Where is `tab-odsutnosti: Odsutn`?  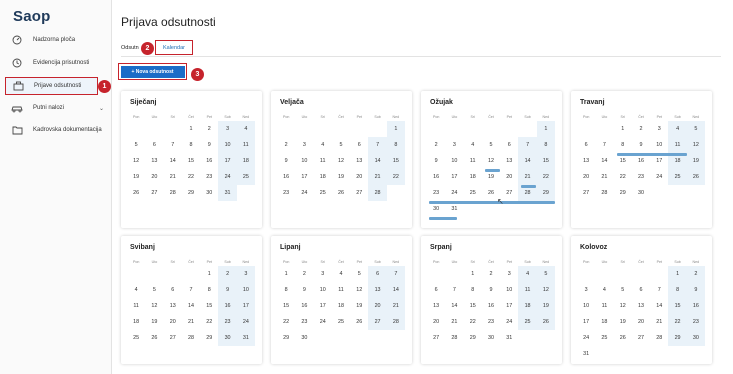
tab-odsutnosti: Odsutn is located at coordinates (130, 48).